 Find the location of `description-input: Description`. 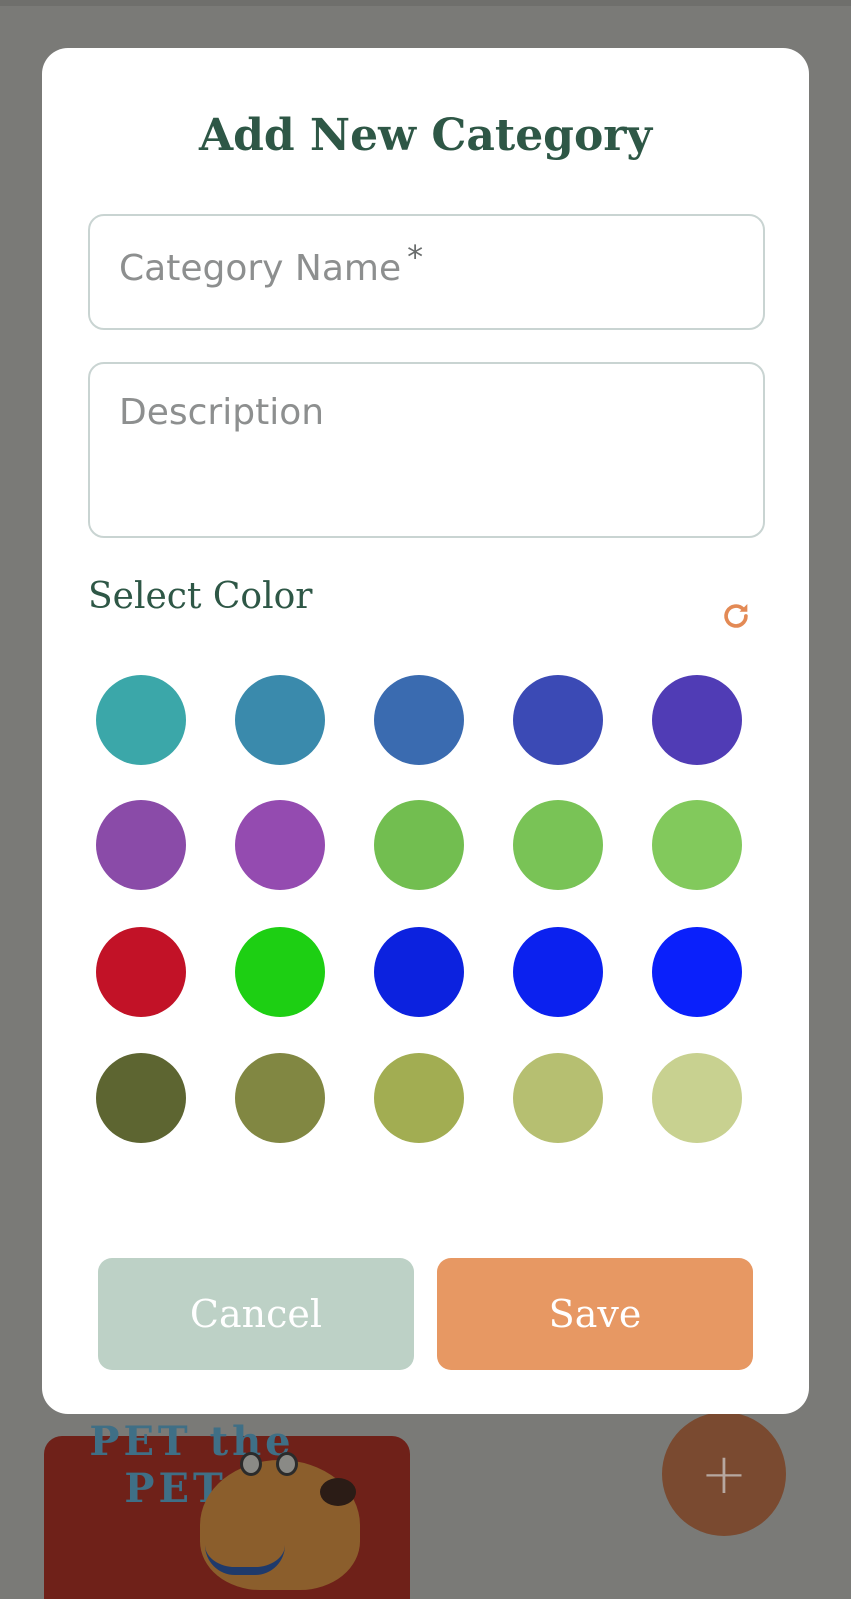

description-input: Description is located at coordinates (426, 450).